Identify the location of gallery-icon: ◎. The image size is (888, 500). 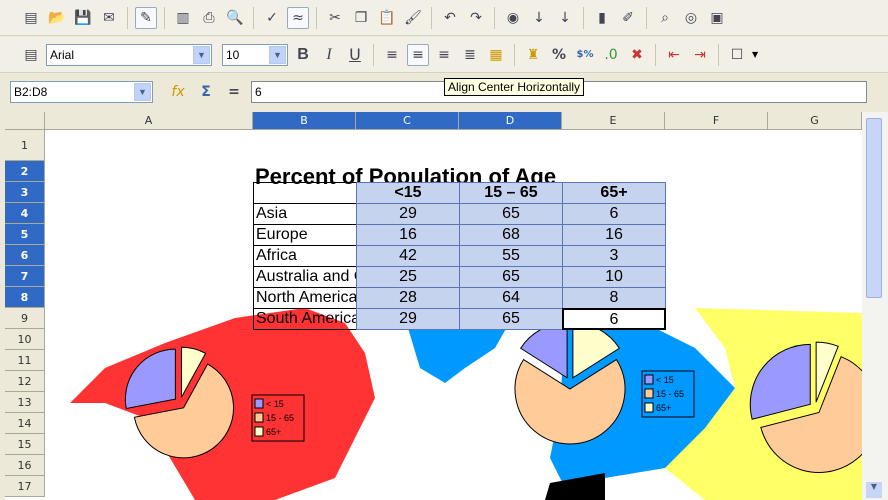
(691, 18).